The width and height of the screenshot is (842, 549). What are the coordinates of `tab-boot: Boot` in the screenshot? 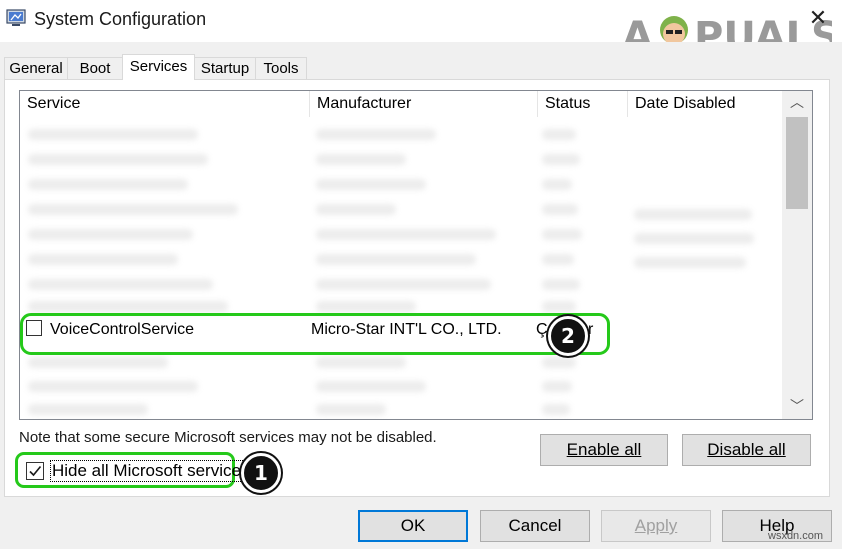 It's located at (95, 68).